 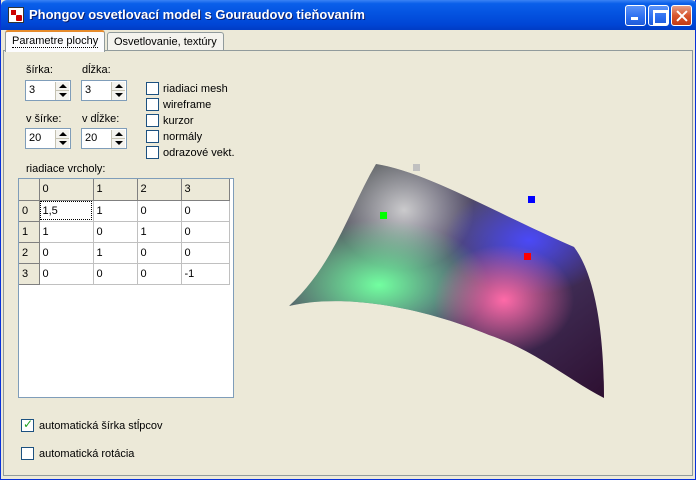 What do you see at coordinates (29, 232) in the screenshot?
I see `row-header: 1` at bounding box center [29, 232].